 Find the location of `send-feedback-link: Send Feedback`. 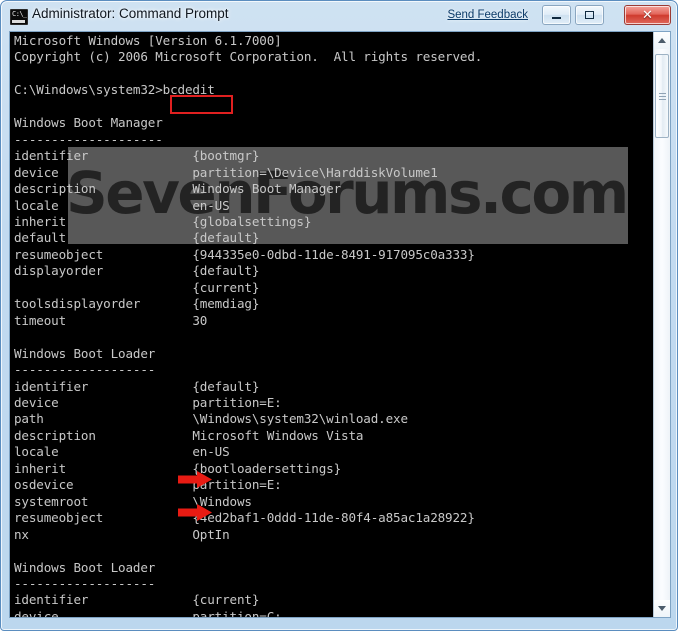

send-feedback-link: Send Feedback is located at coordinates (487, 15).